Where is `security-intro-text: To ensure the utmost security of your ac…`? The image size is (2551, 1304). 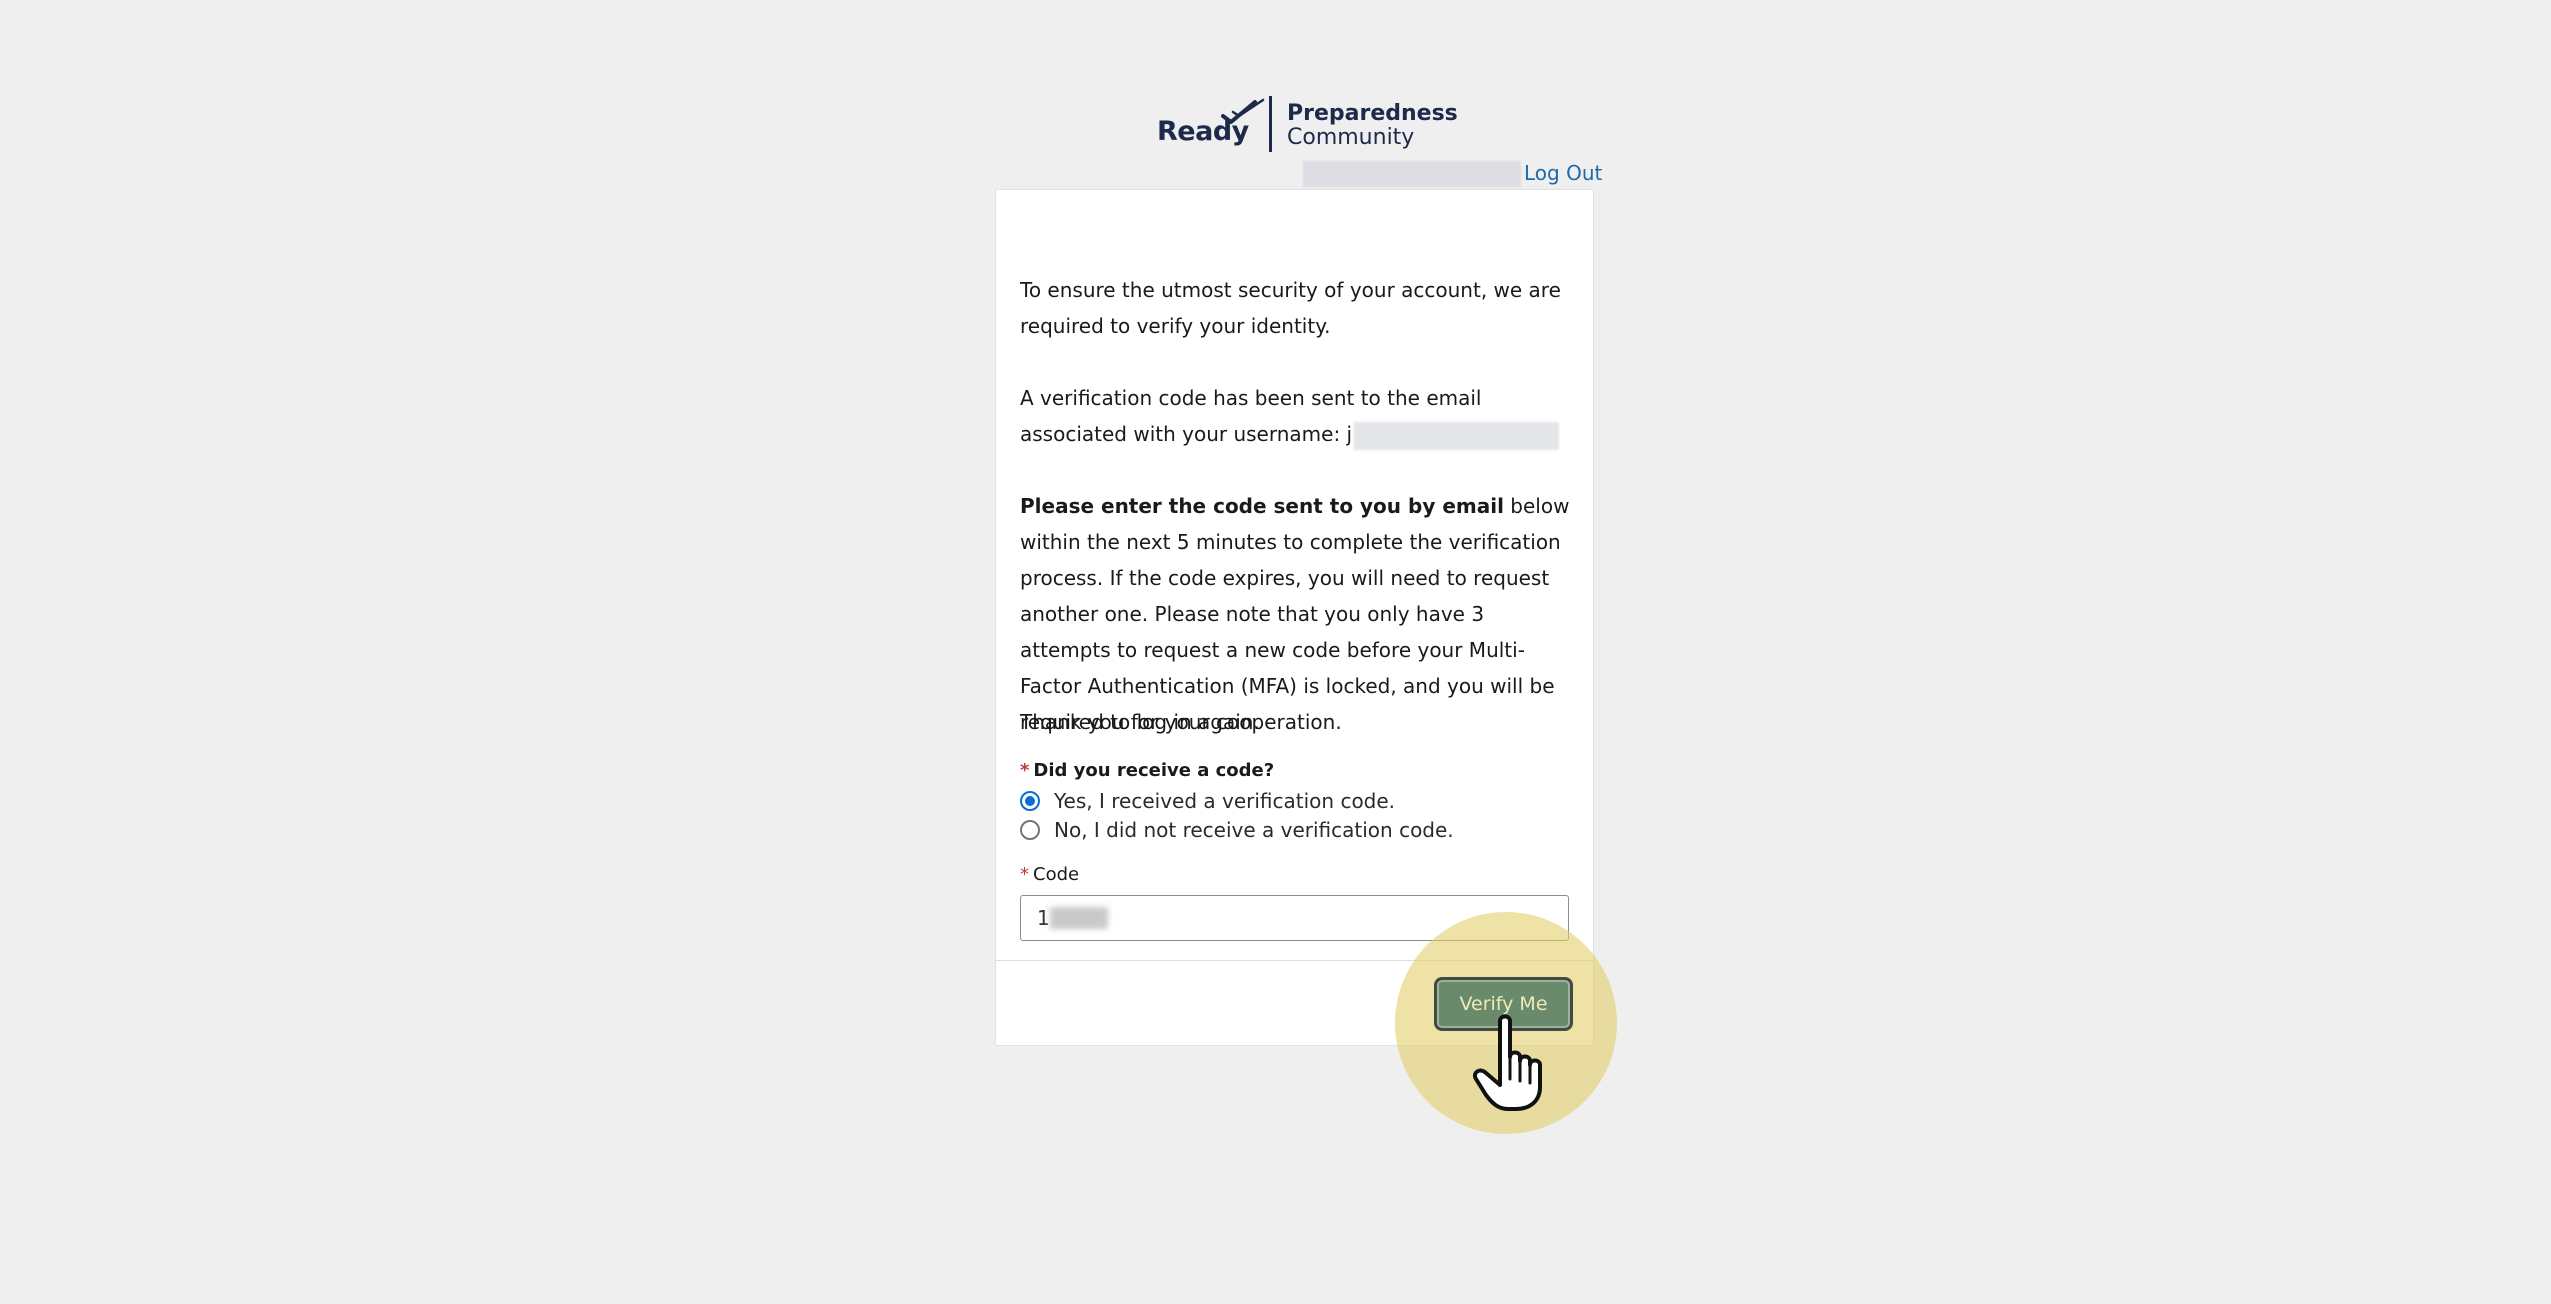
security-intro-text: To ensure the utmost security of your ac… is located at coordinates (1290, 308).